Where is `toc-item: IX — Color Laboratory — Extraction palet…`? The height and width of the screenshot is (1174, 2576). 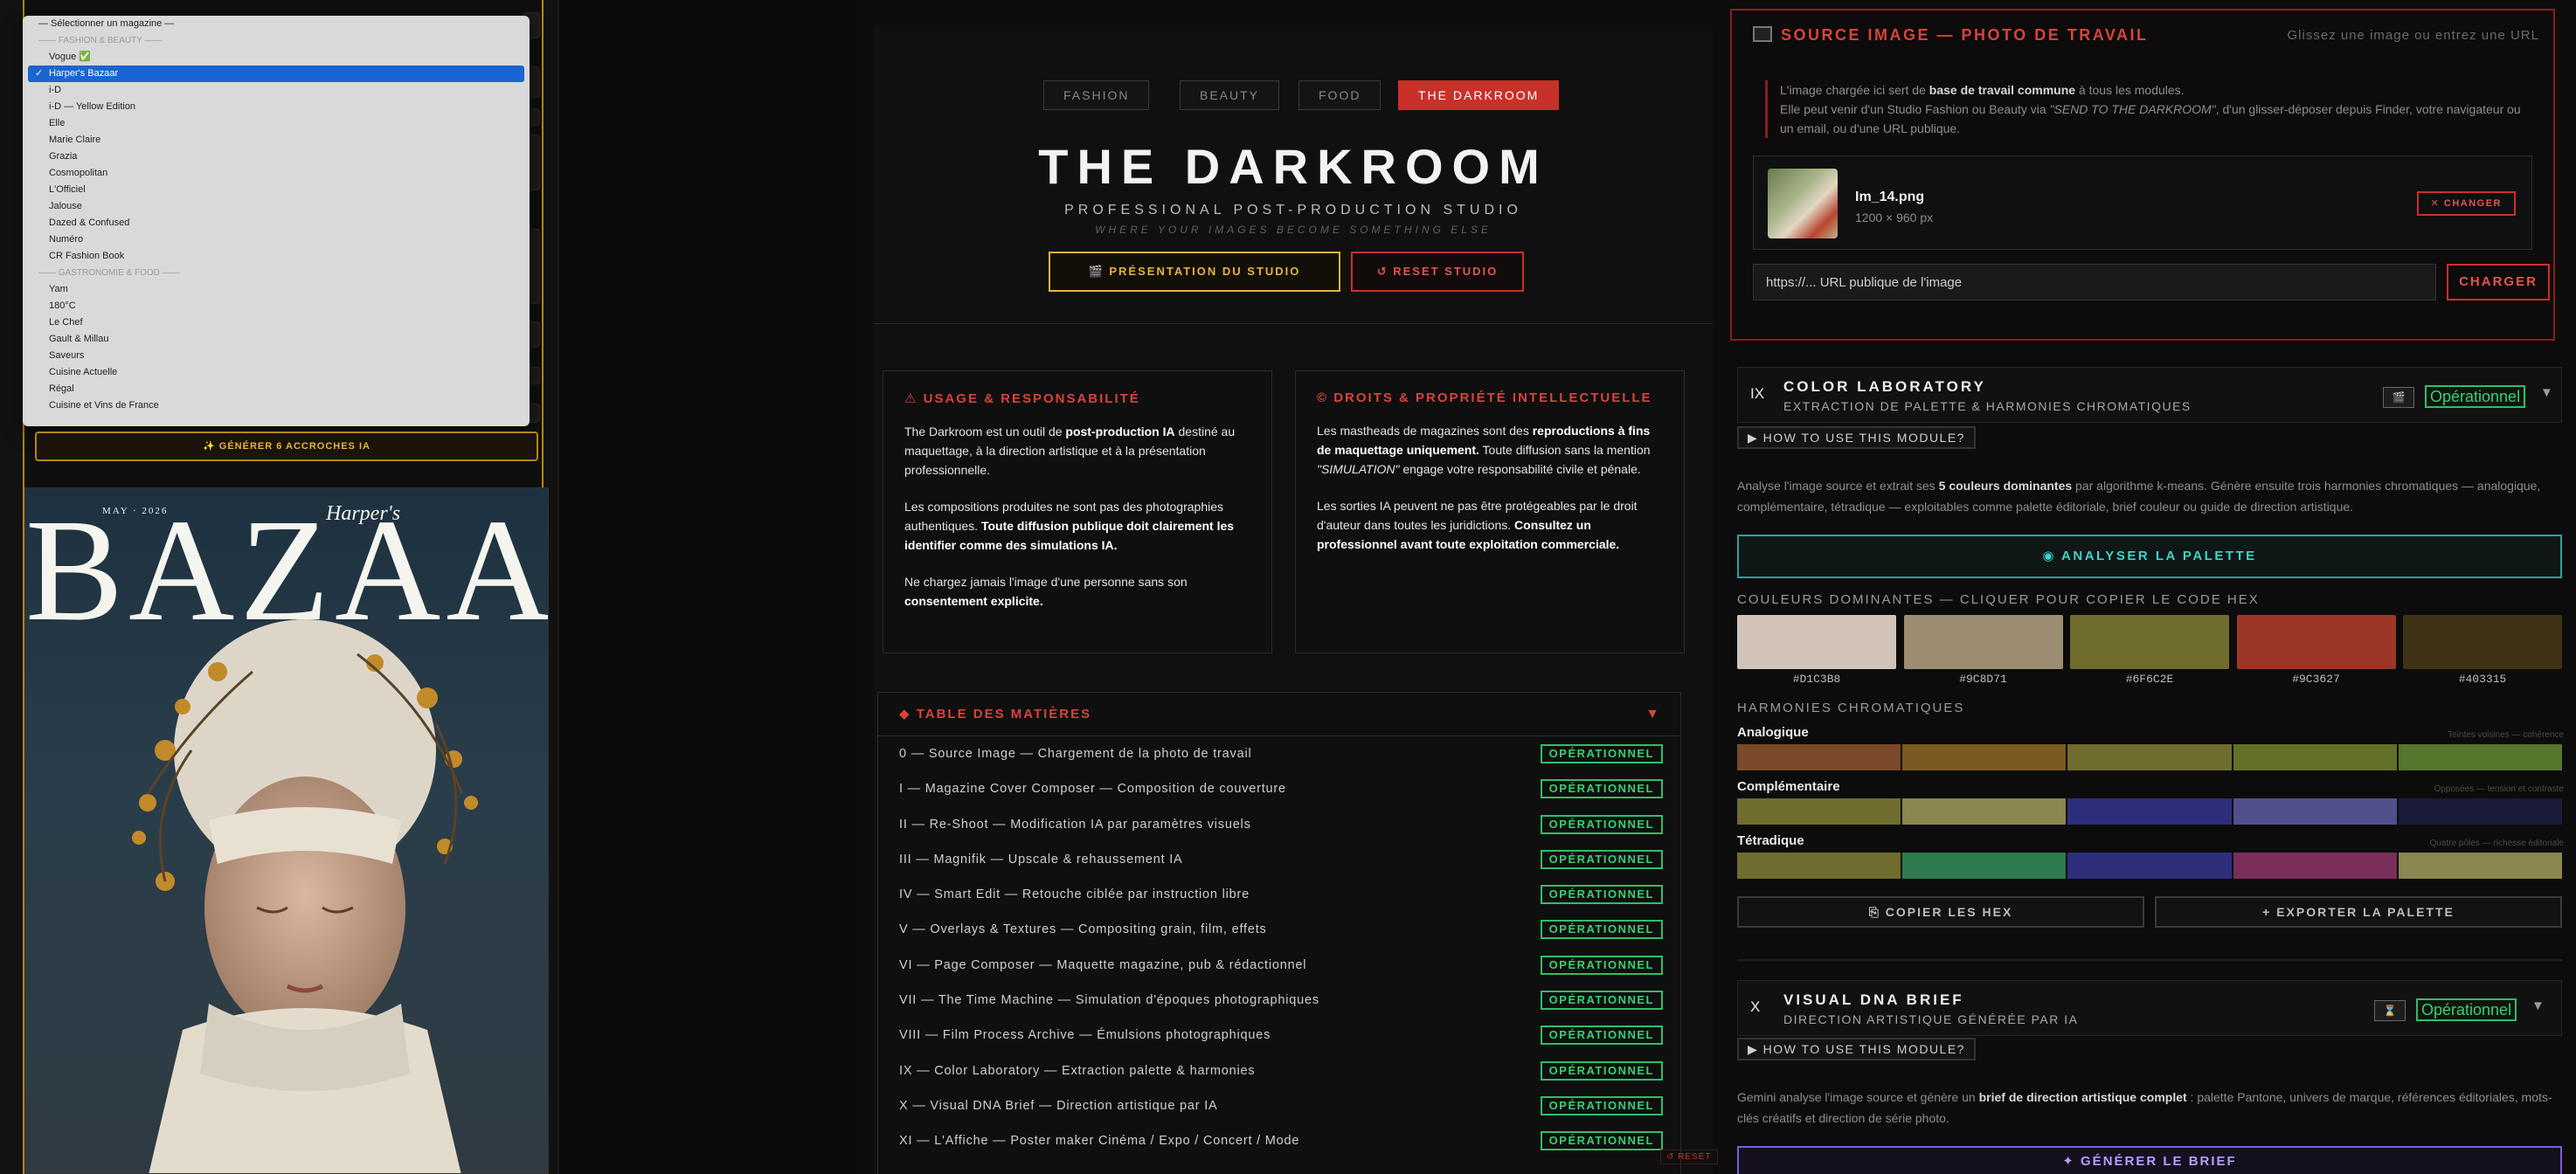 toc-item: IX — Color Laboratory — Extraction palet… is located at coordinates (1279, 1070).